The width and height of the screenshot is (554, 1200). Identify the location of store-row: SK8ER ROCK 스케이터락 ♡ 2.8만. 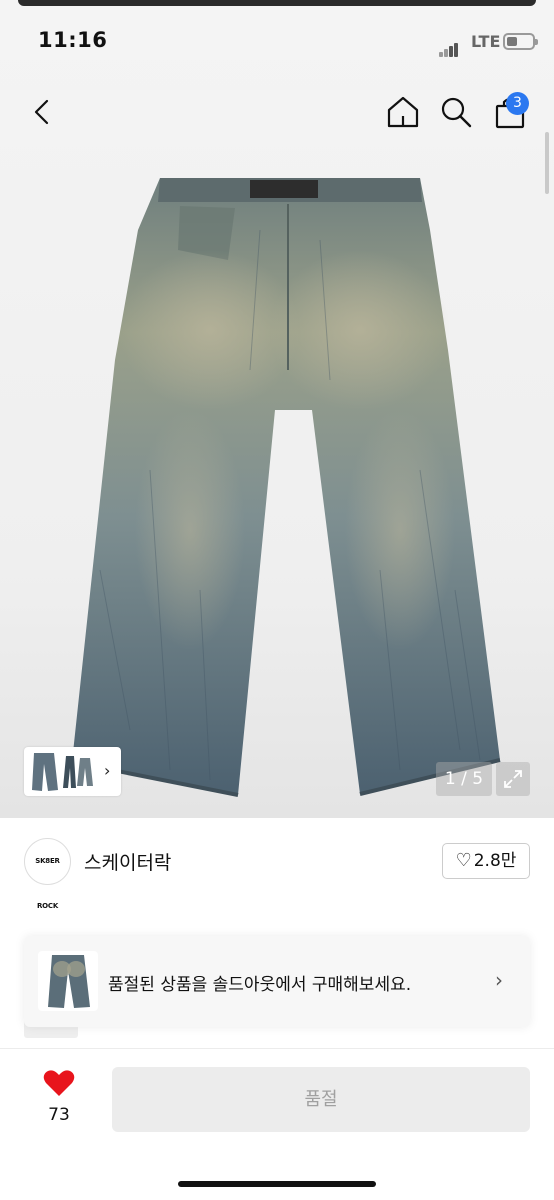
(277, 864).